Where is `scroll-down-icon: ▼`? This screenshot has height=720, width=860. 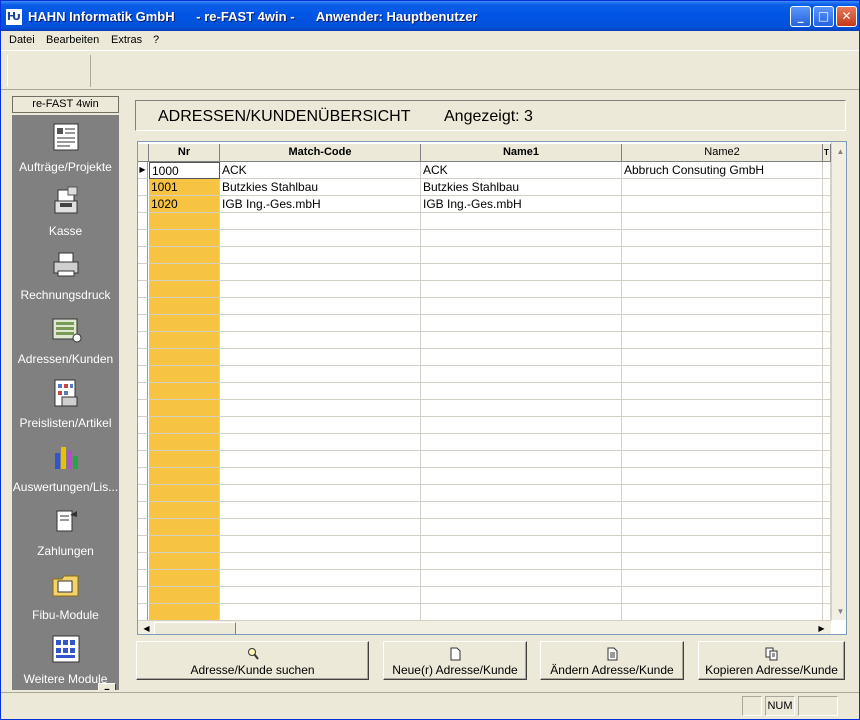
scroll-down-icon: ▼ is located at coordinates (839, 611).